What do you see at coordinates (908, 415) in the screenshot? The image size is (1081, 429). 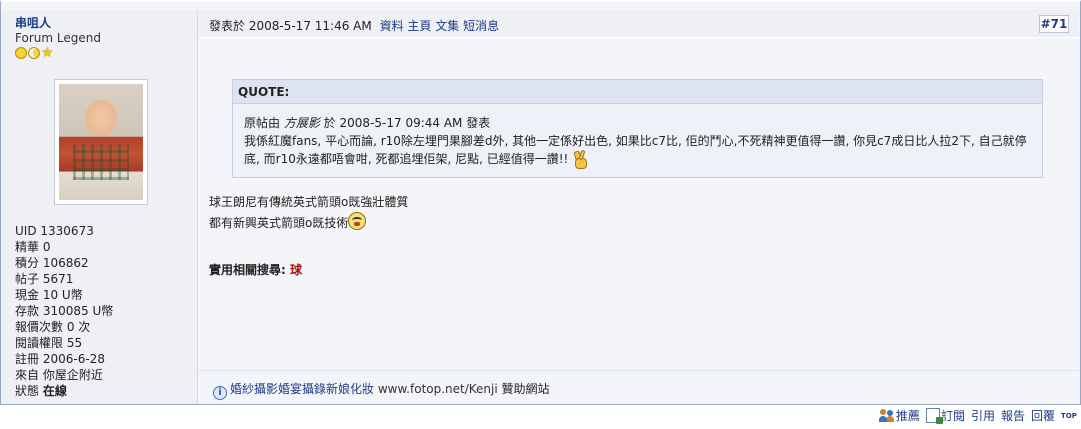 I see `recommend-label: 推薦` at bounding box center [908, 415].